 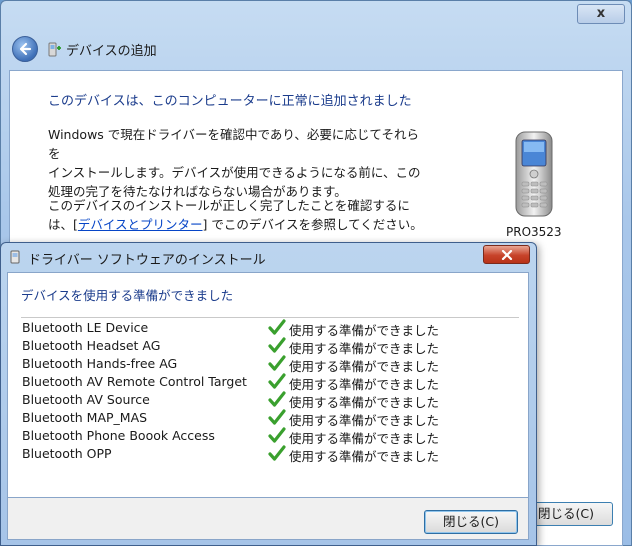 I want to click on dialog-title: ドライバー ソフトウェアのインストール, so click(x=147, y=260).